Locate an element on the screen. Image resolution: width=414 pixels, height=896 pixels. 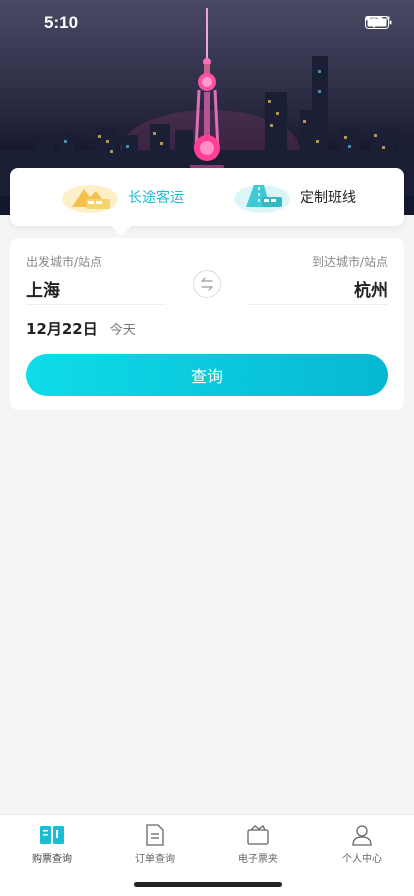
swap-cities-button is located at coordinates (207, 284).